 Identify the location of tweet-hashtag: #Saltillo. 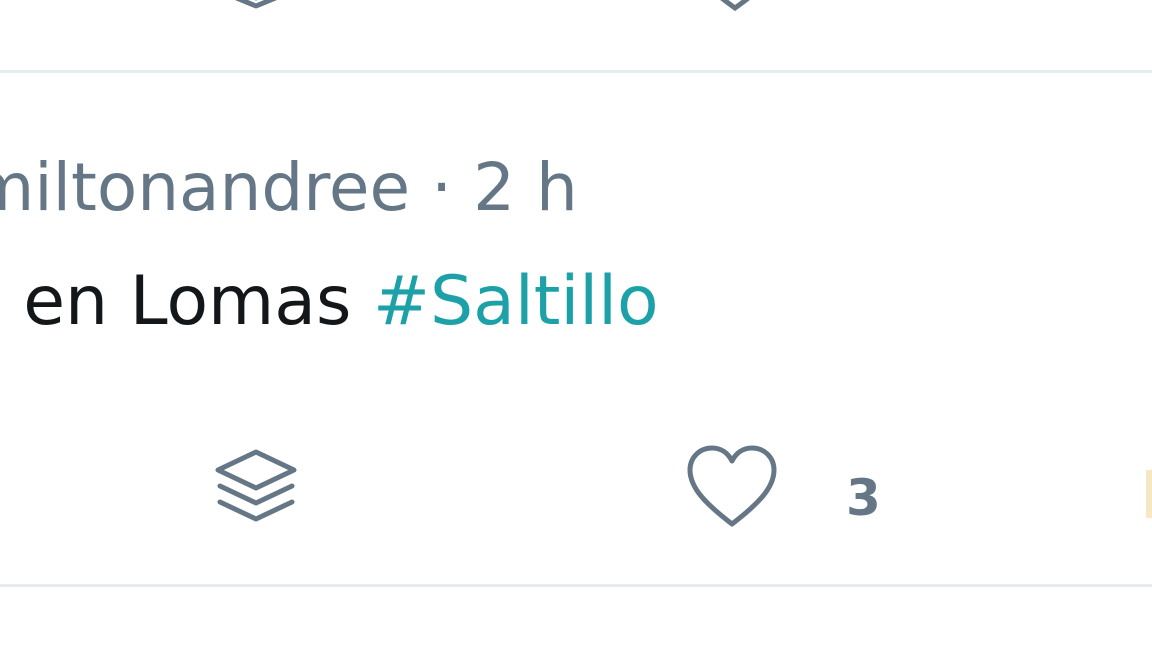
(516, 301).